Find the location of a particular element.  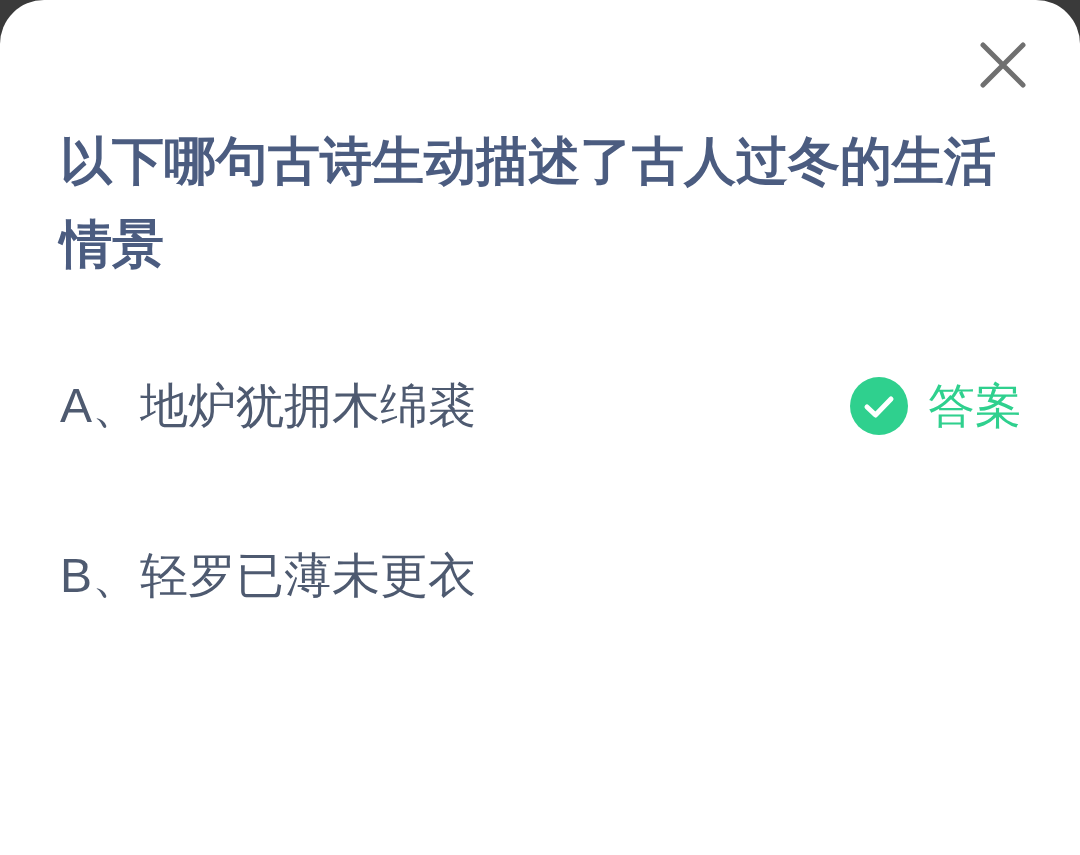

close-button is located at coordinates (1003, 65).